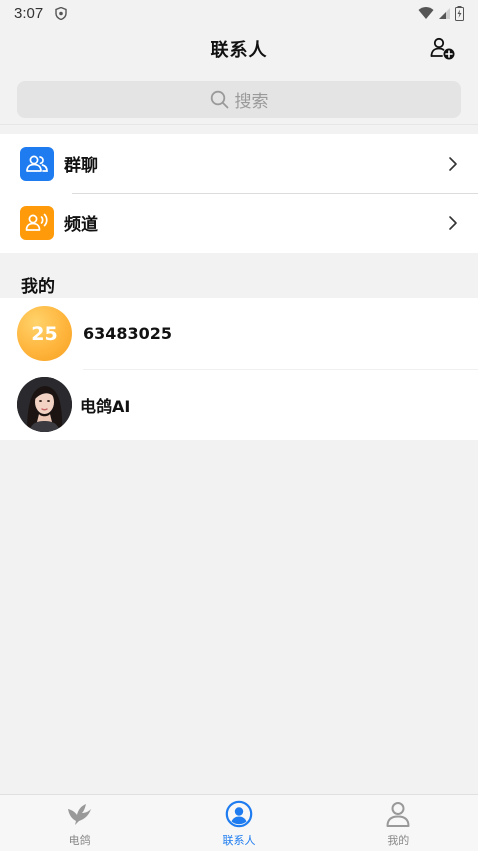  I want to click on nav-item-home: 电鸽, so click(79, 823).